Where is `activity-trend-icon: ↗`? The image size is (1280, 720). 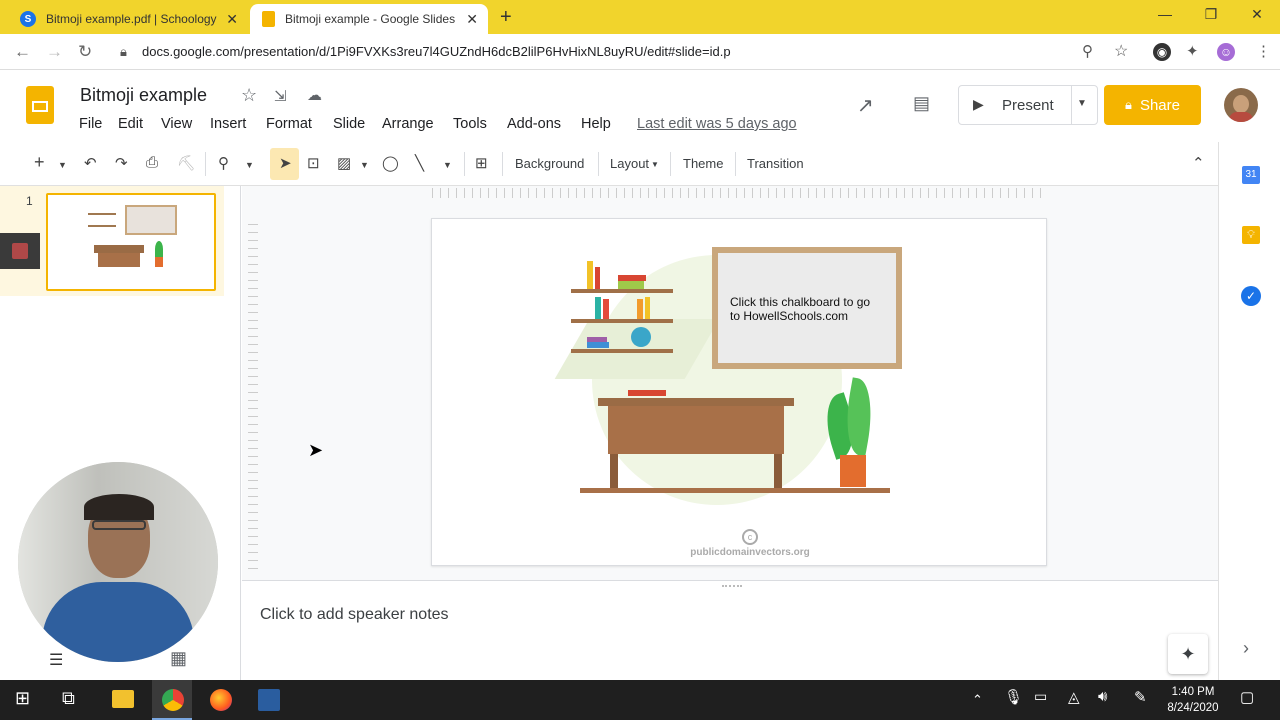
activity-trend-icon: ↗ is located at coordinates (865, 105).